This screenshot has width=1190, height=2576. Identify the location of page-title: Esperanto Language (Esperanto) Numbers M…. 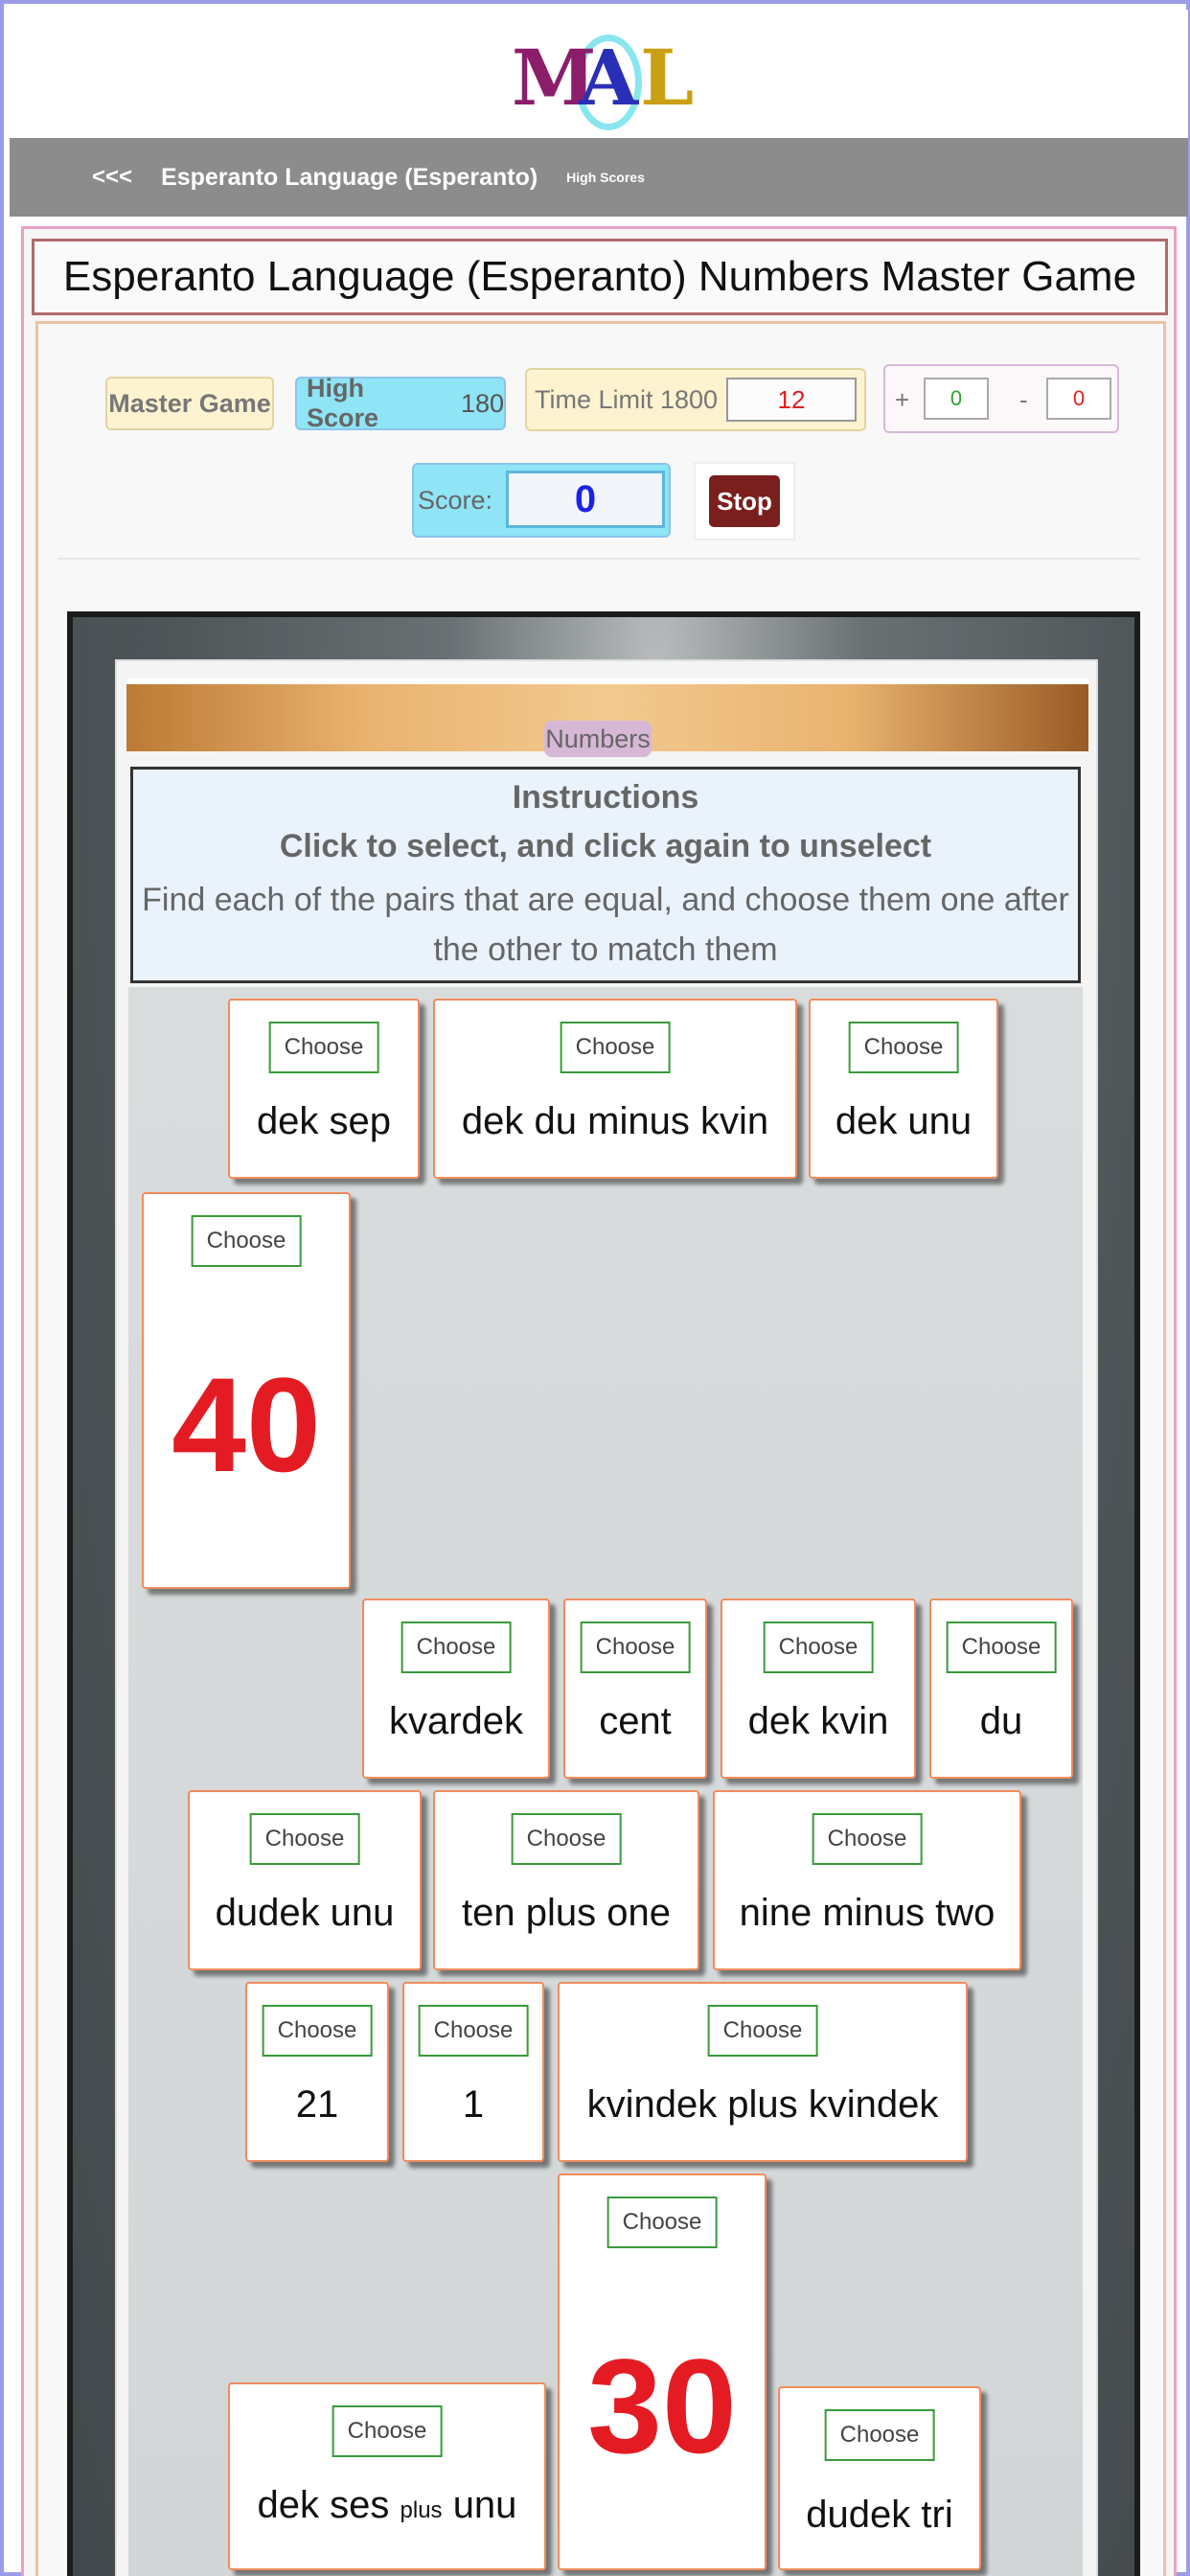
(600, 277).